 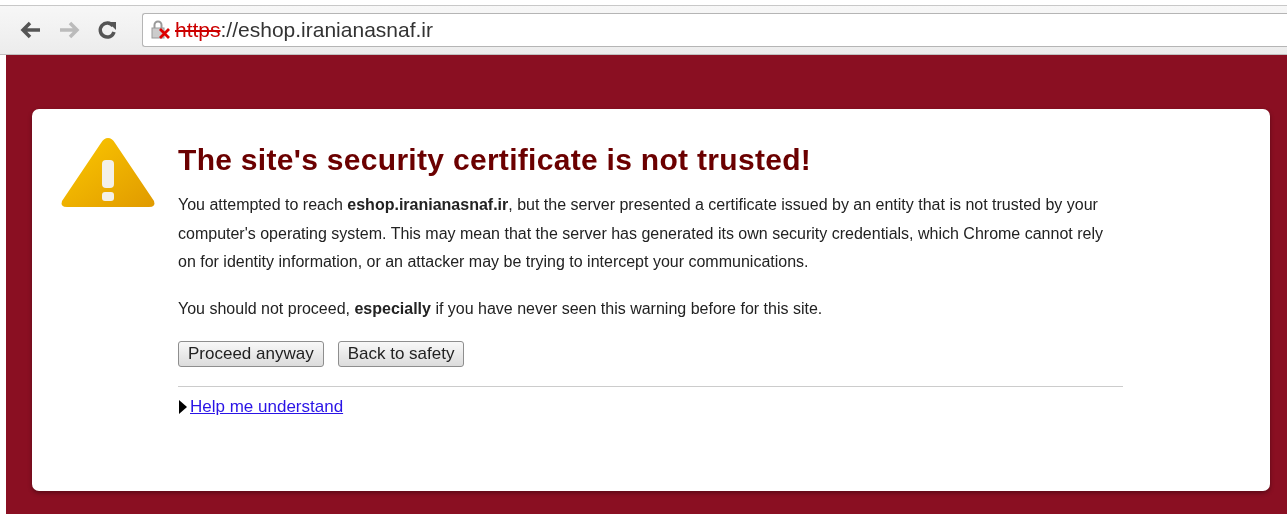 I want to click on warning-message: You attempted to reach eshop.iranianasnaf.ir, but the server presented a certificate issued by an entity that is not trusted by your computer's operating system. This may mean that the server has generated its own security credentials, which Chrome cannot rely on for identity information, or an attacker may be trying to intercept your communications., so click(x=641, y=233).